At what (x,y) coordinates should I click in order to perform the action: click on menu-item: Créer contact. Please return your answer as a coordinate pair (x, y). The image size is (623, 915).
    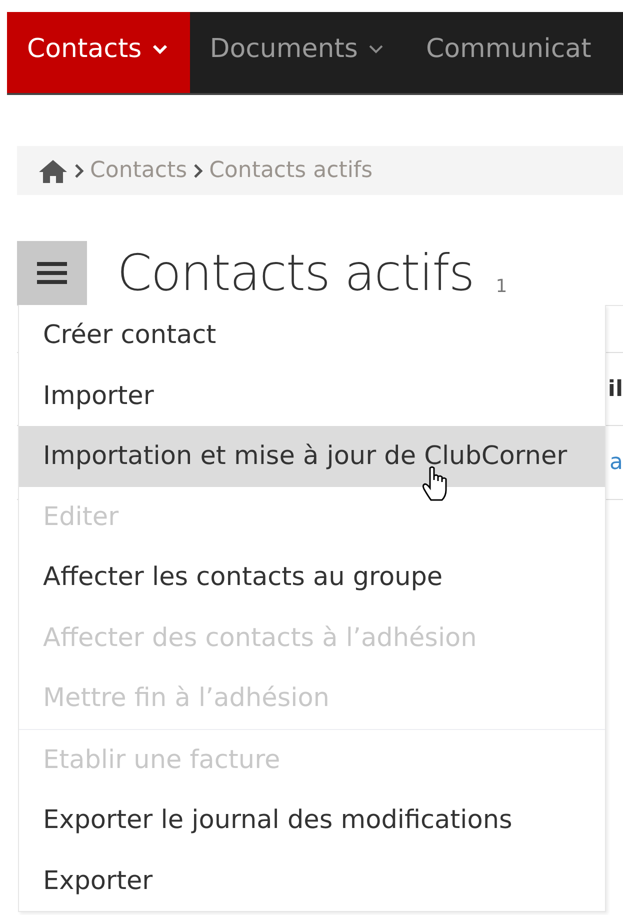
    Looking at the image, I should click on (312, 335).